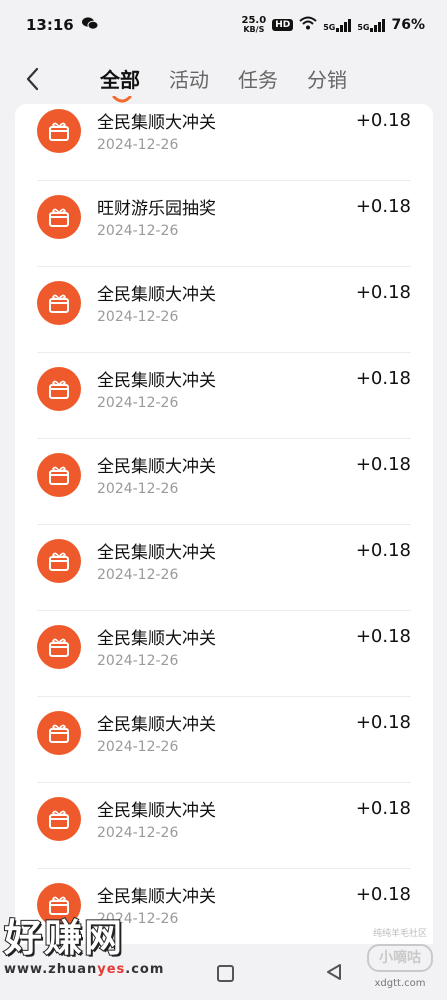  I want to click on tab-all-label: 全部, so click(120, 80).